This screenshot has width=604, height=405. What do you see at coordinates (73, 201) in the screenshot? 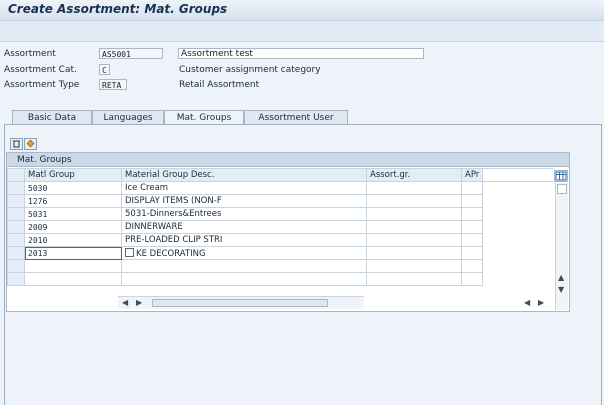
I see `cell-matl-group: 1276` at bounding box center [73, 201].